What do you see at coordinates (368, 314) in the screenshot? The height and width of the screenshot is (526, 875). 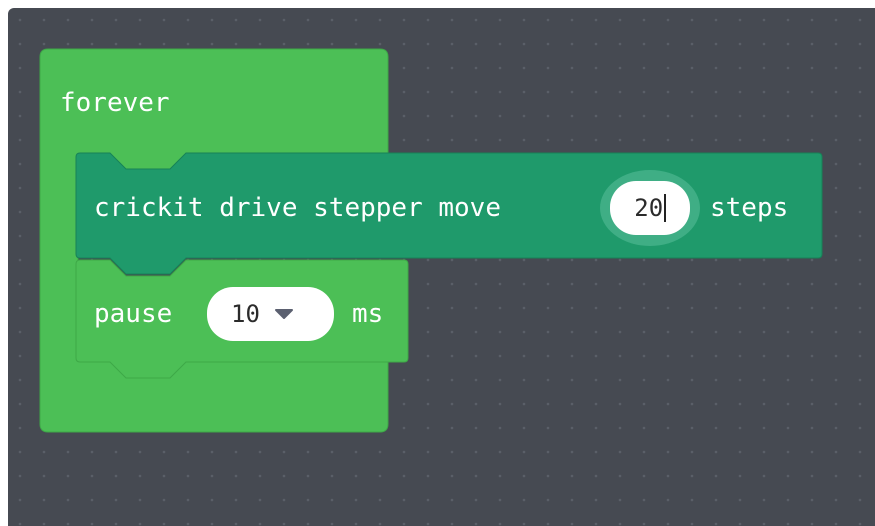 I see `pause-unit-label: ms` at bounding box center [368, 314].